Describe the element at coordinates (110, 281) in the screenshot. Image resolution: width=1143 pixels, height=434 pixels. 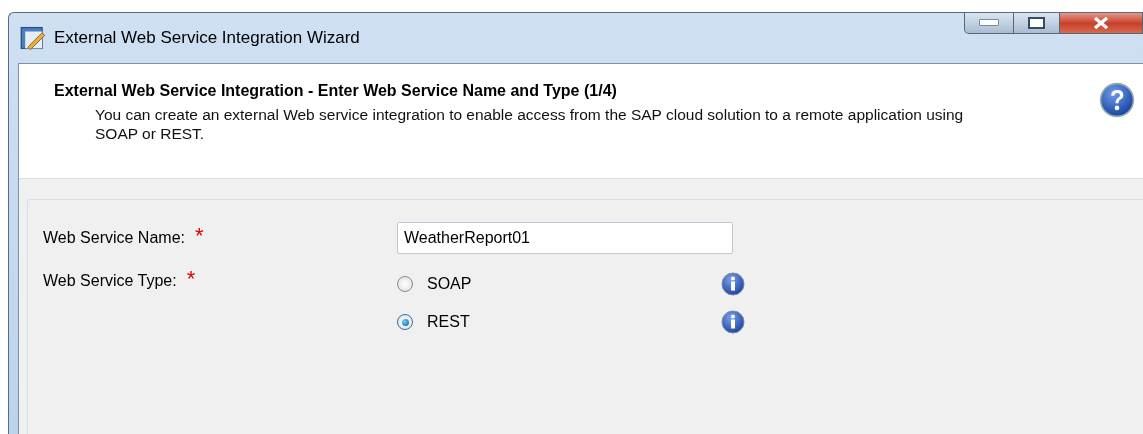
I see `field-label: Web Service Type:` at that location.